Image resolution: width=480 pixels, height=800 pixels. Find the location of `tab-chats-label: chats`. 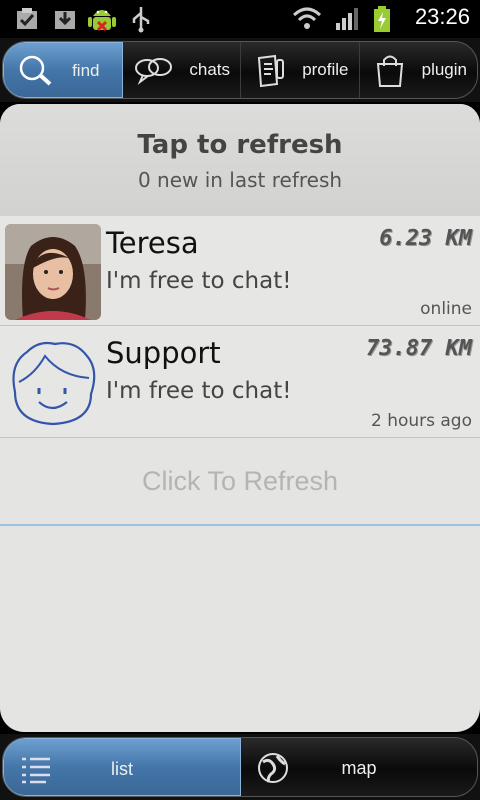

tab-chats-label: chats is located at coordinates (209, 69).